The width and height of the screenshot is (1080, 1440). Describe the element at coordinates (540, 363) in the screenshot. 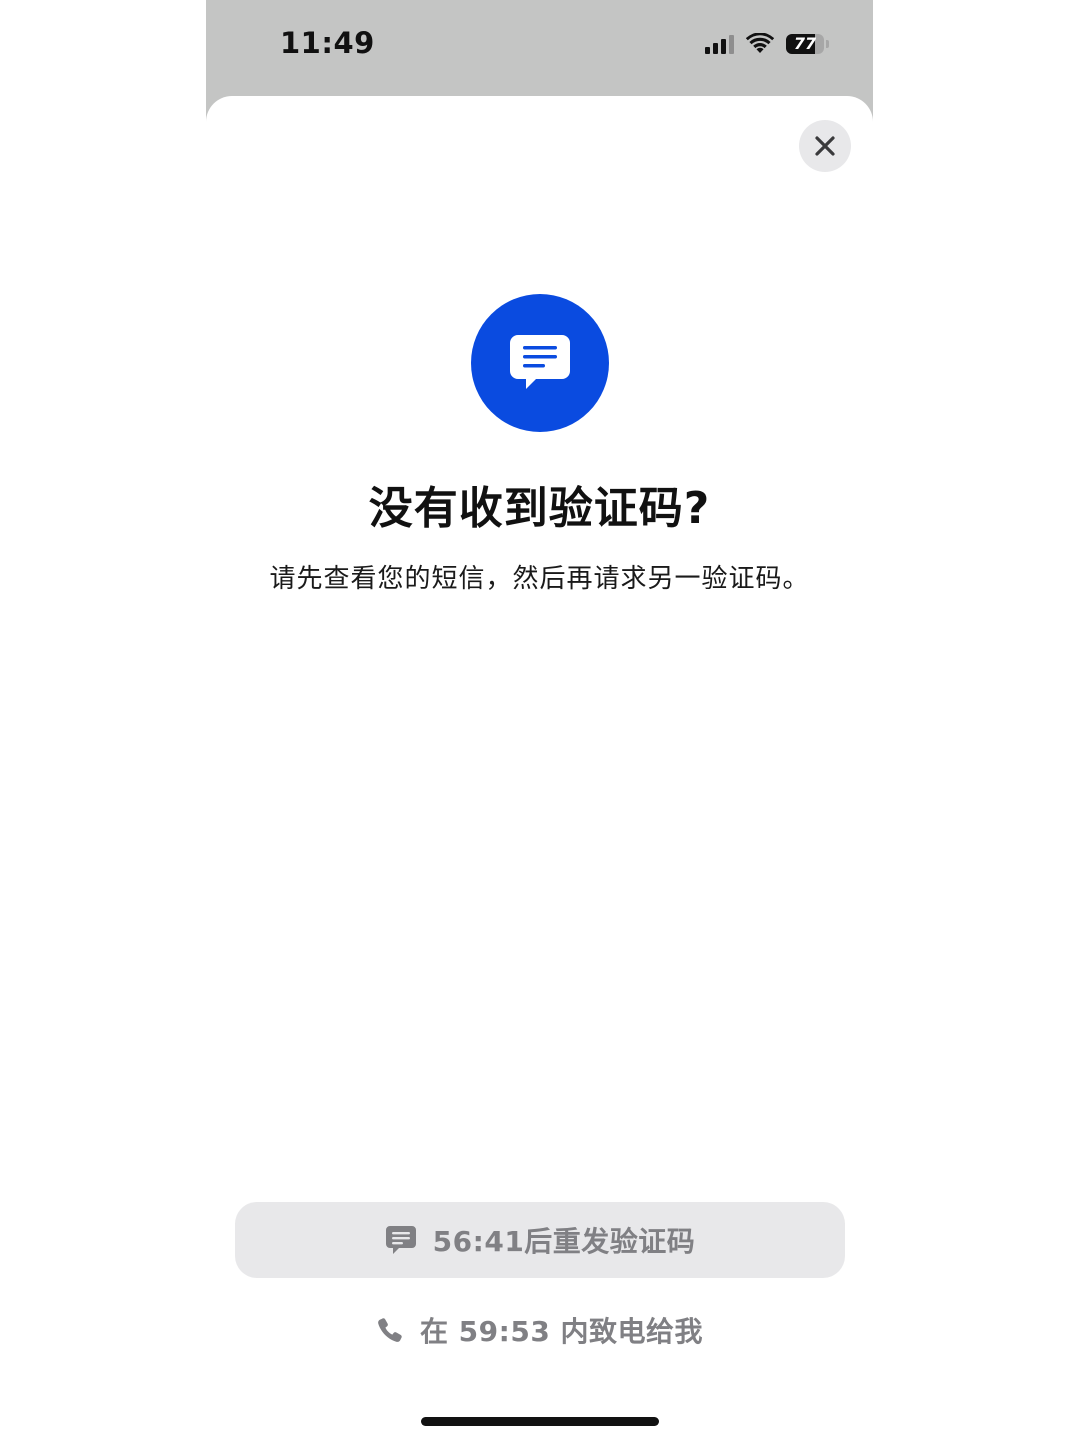

I see `message-bubble-icon` at that location.